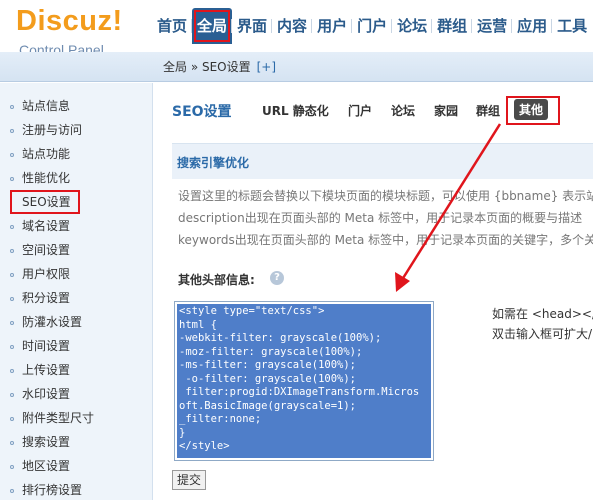  What do you see at coordinates (46, 106) in the screenshot?
I see `sidebar-item-label: 站点信息` at bounding box center [46, 106].